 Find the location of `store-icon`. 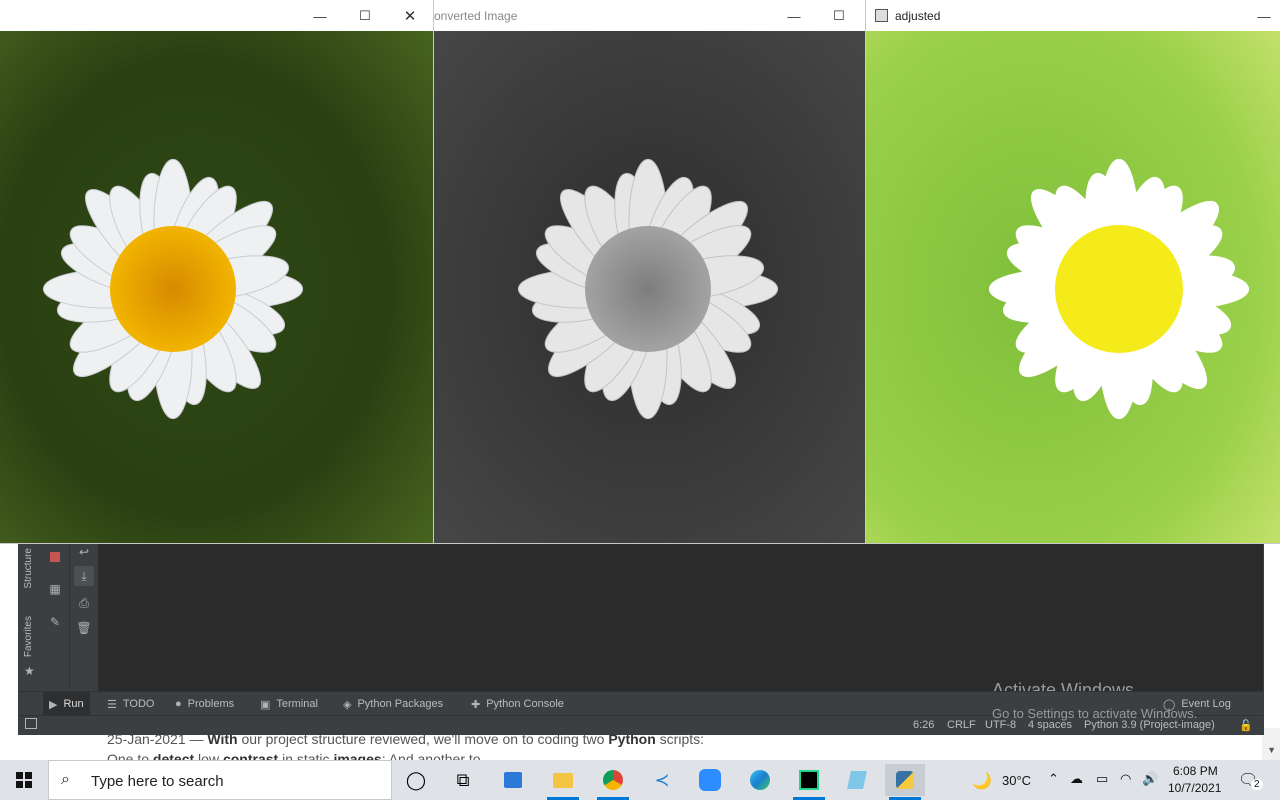

store-icon is located at coordinates (513, 780).